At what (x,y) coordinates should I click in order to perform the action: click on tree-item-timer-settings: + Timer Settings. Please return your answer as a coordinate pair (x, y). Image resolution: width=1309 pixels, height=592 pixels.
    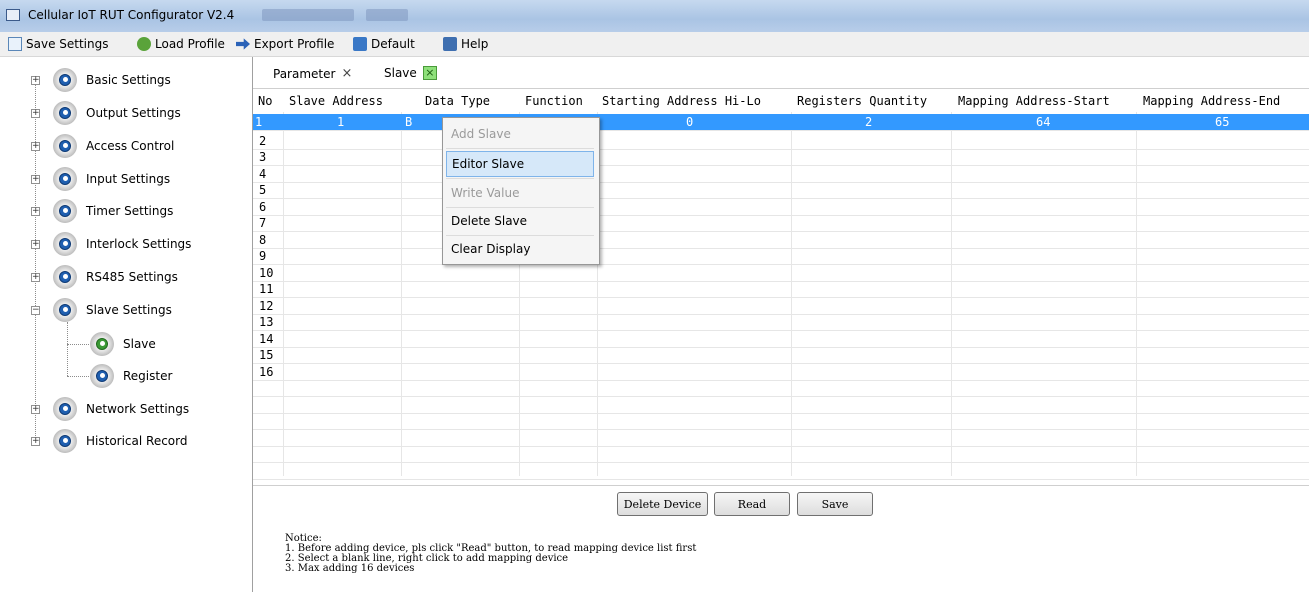
    Looking at the image, I should click on (86, 211).